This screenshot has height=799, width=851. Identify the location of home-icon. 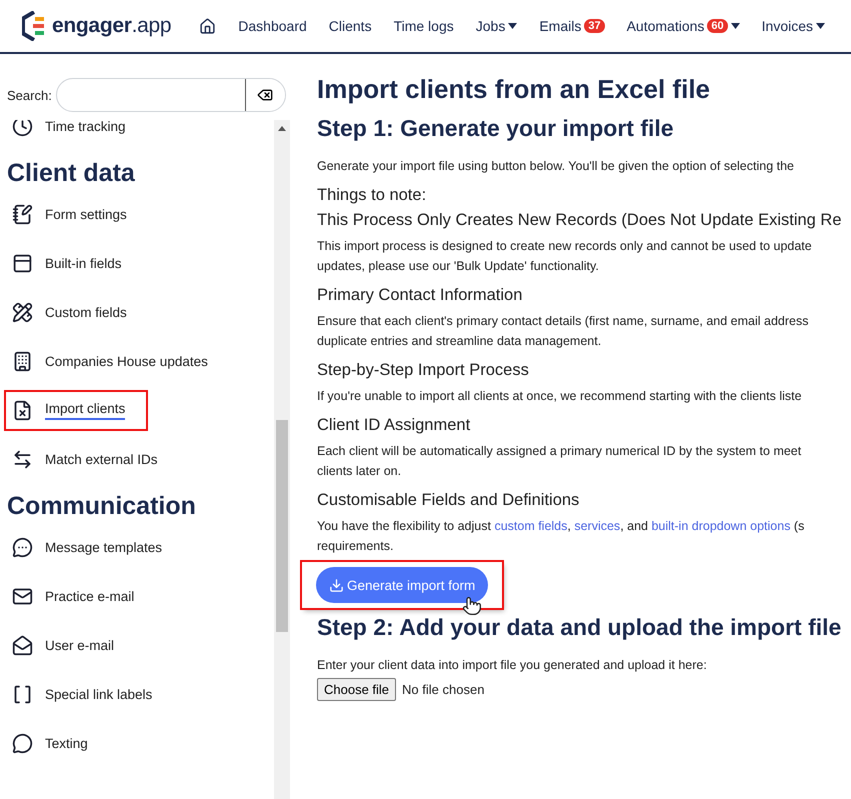
(207, 26).